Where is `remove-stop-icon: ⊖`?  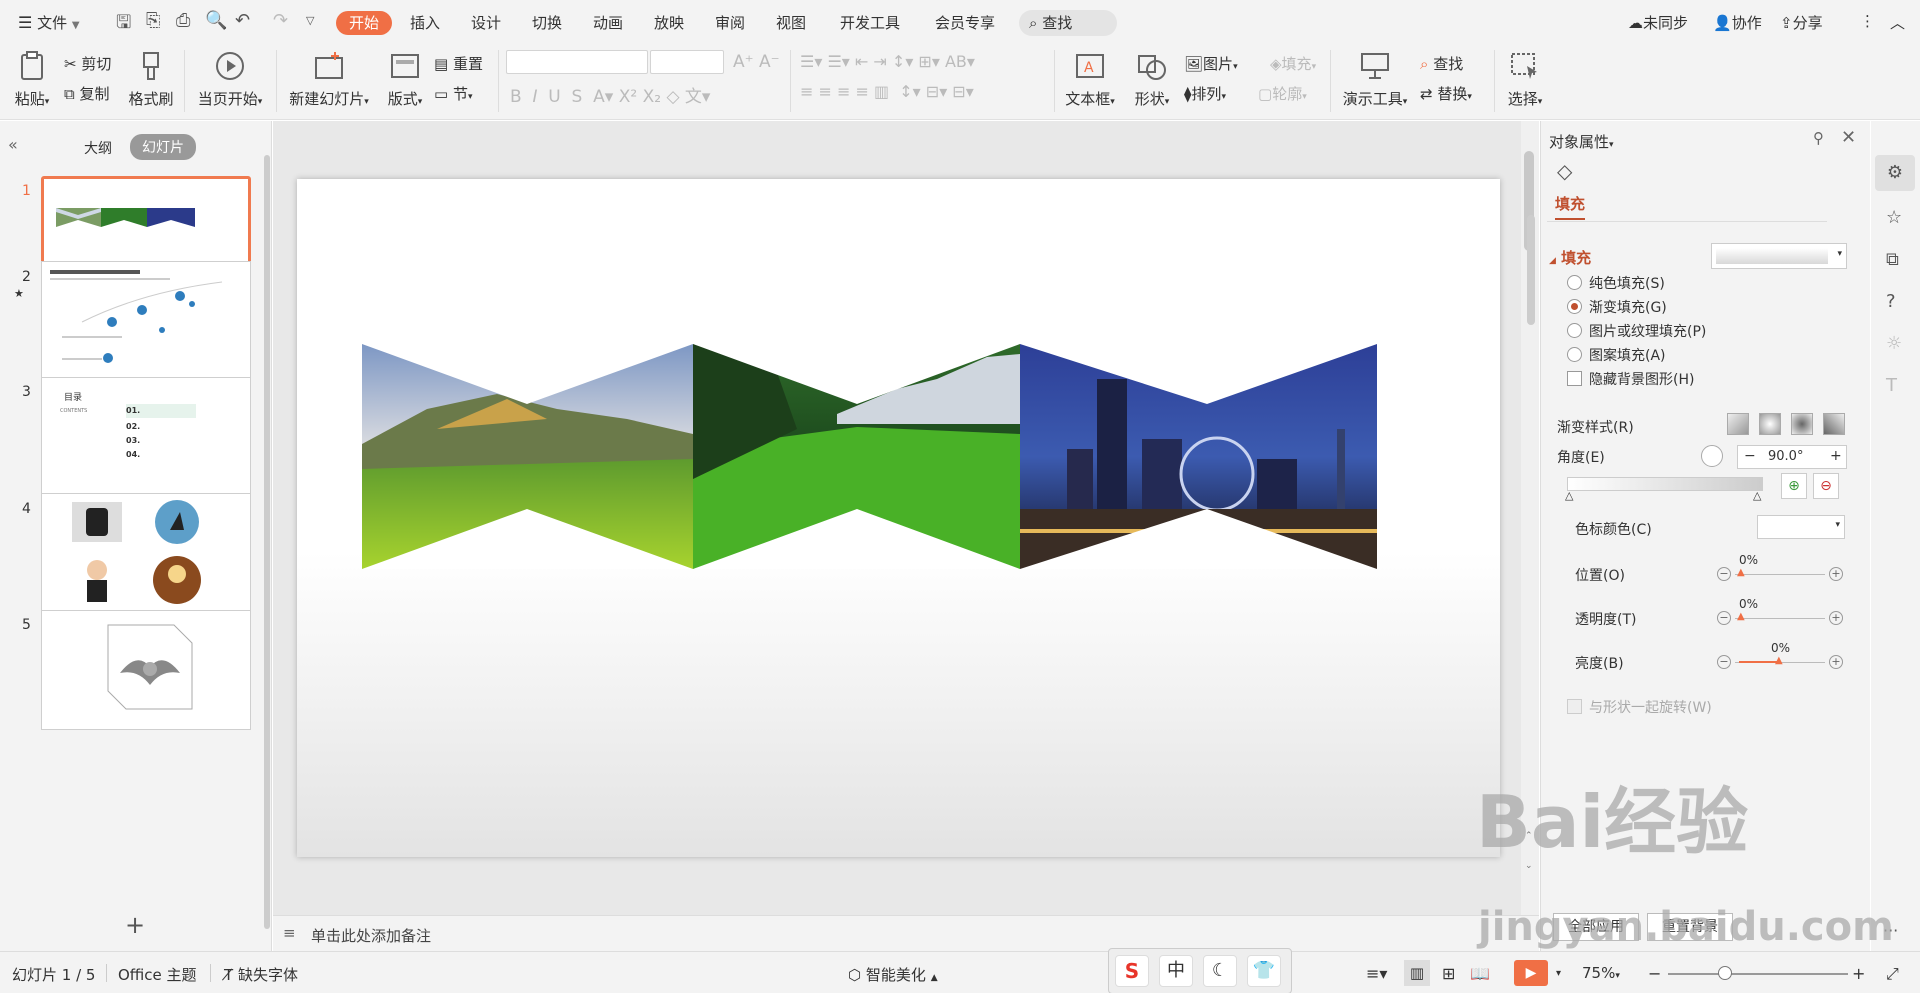
remove-stop-icon: ⊖ is located at coordinates (1826, 486).